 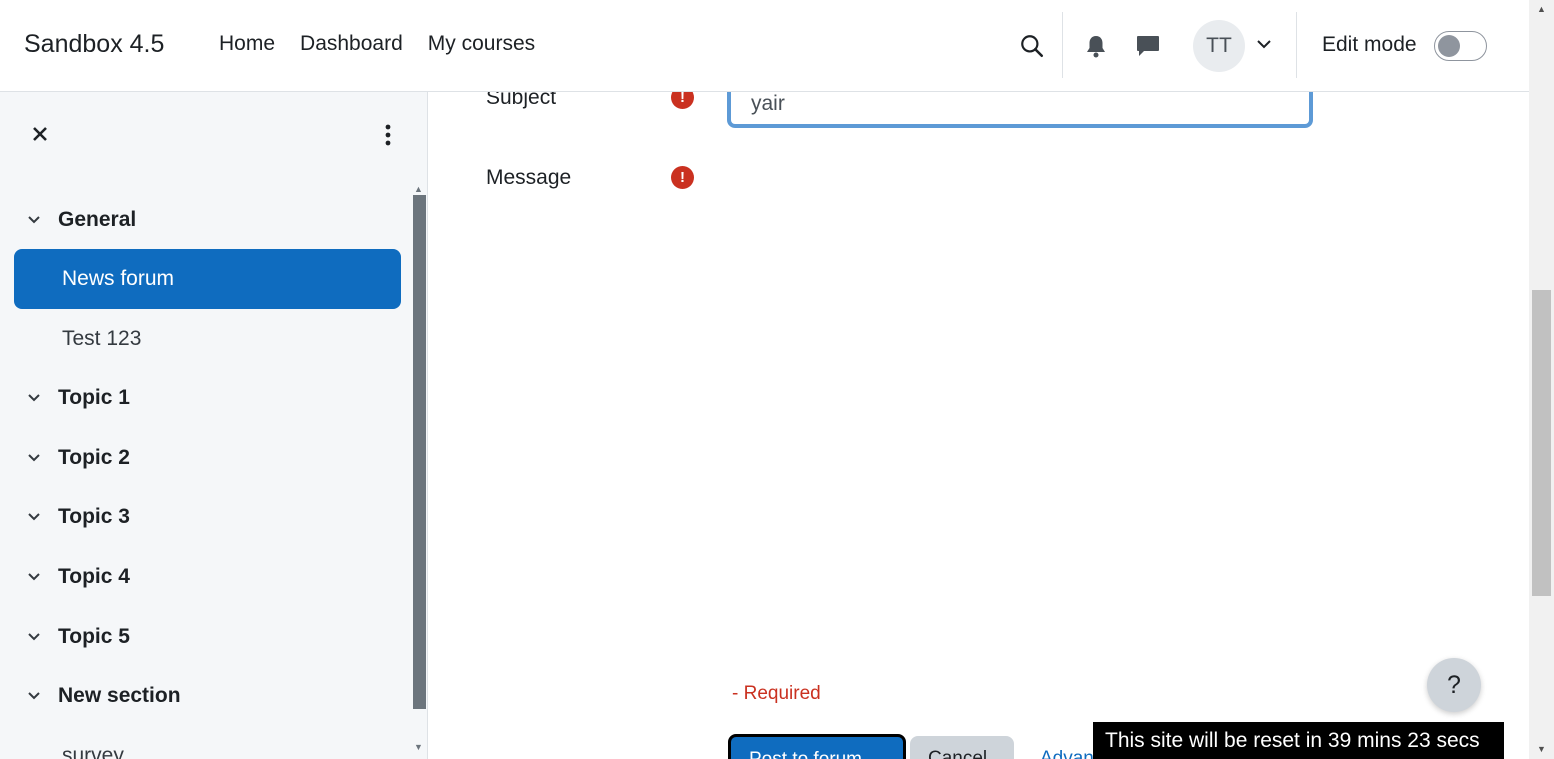 I want to click on section-label: Topic 1, so click(x=94, y=397).